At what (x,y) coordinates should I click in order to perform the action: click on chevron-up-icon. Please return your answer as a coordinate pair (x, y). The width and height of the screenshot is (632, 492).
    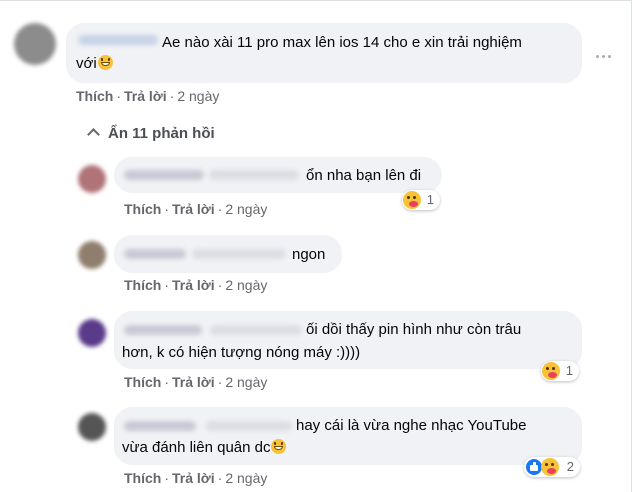
    Looking at the image, I should click on (93, 134).